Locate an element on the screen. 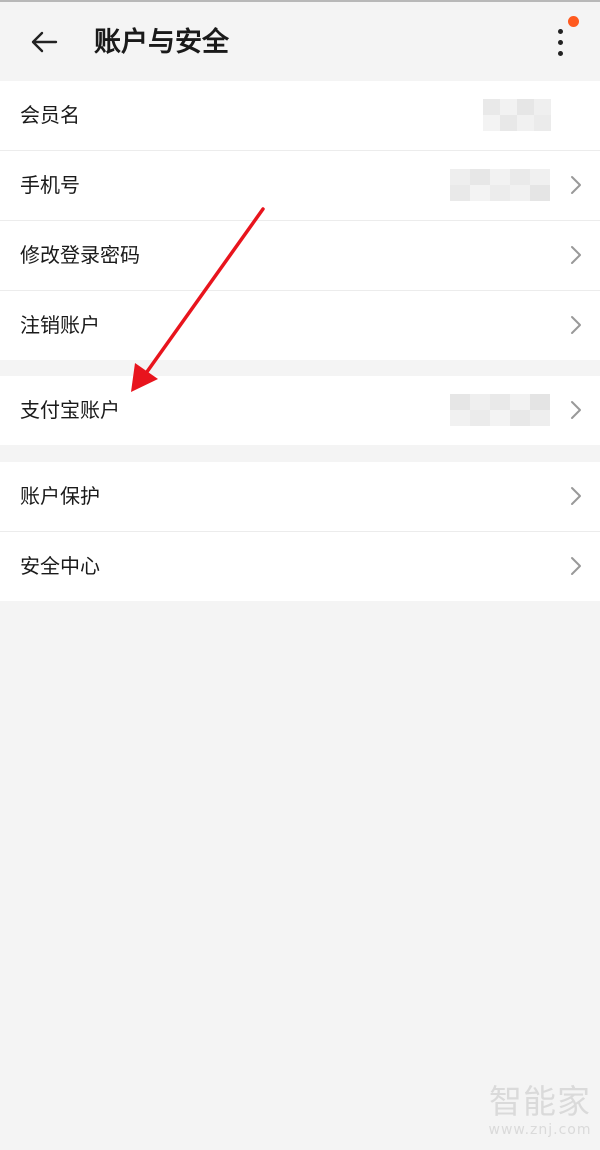 This screenshot has height=1150, width=600. row-label: 支付宝账户 is located at coordinates (70, 410).